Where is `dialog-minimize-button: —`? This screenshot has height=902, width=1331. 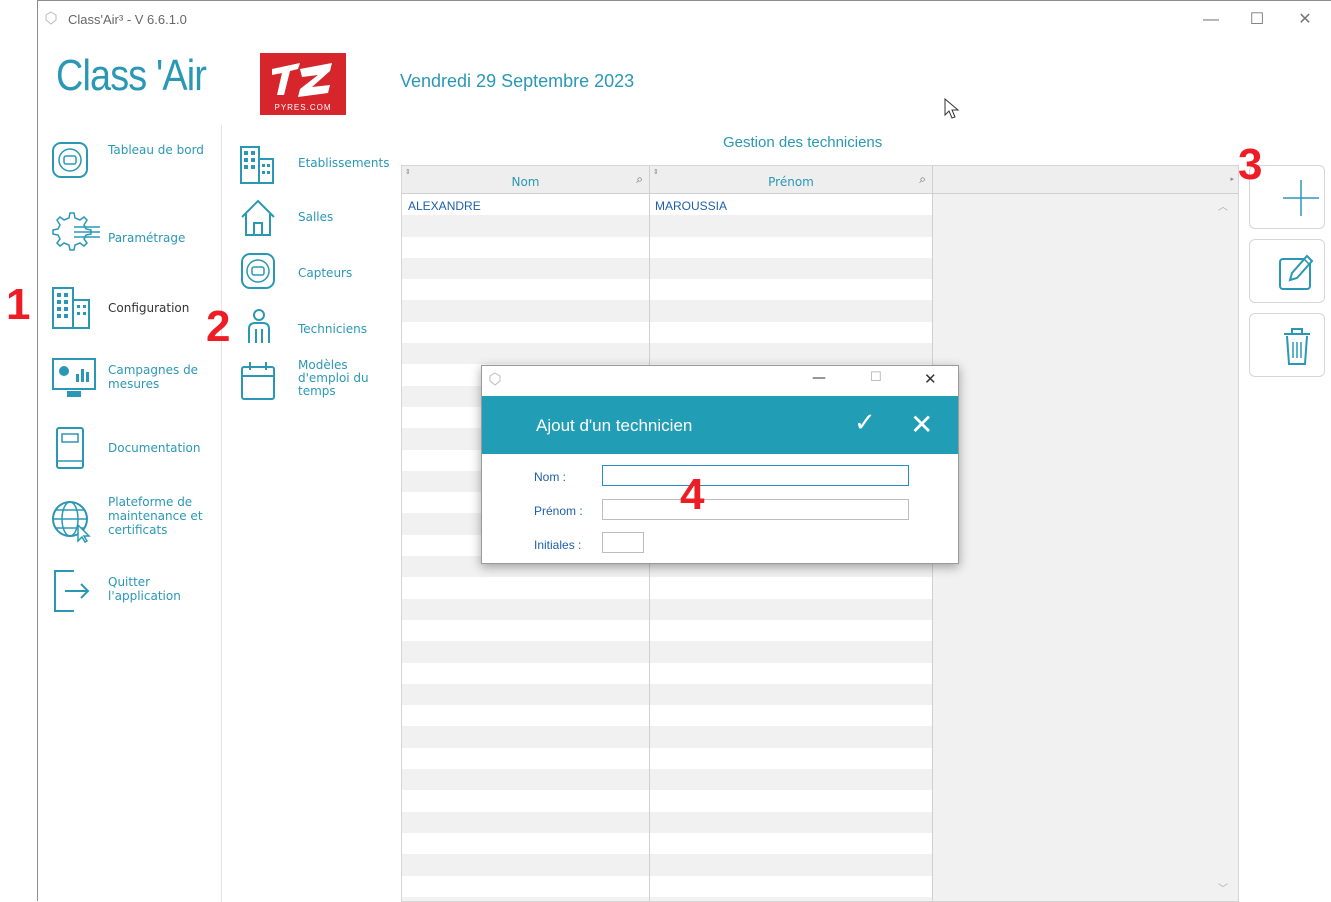
dialog-minimize-button: — is located at coordinates (819, 378).